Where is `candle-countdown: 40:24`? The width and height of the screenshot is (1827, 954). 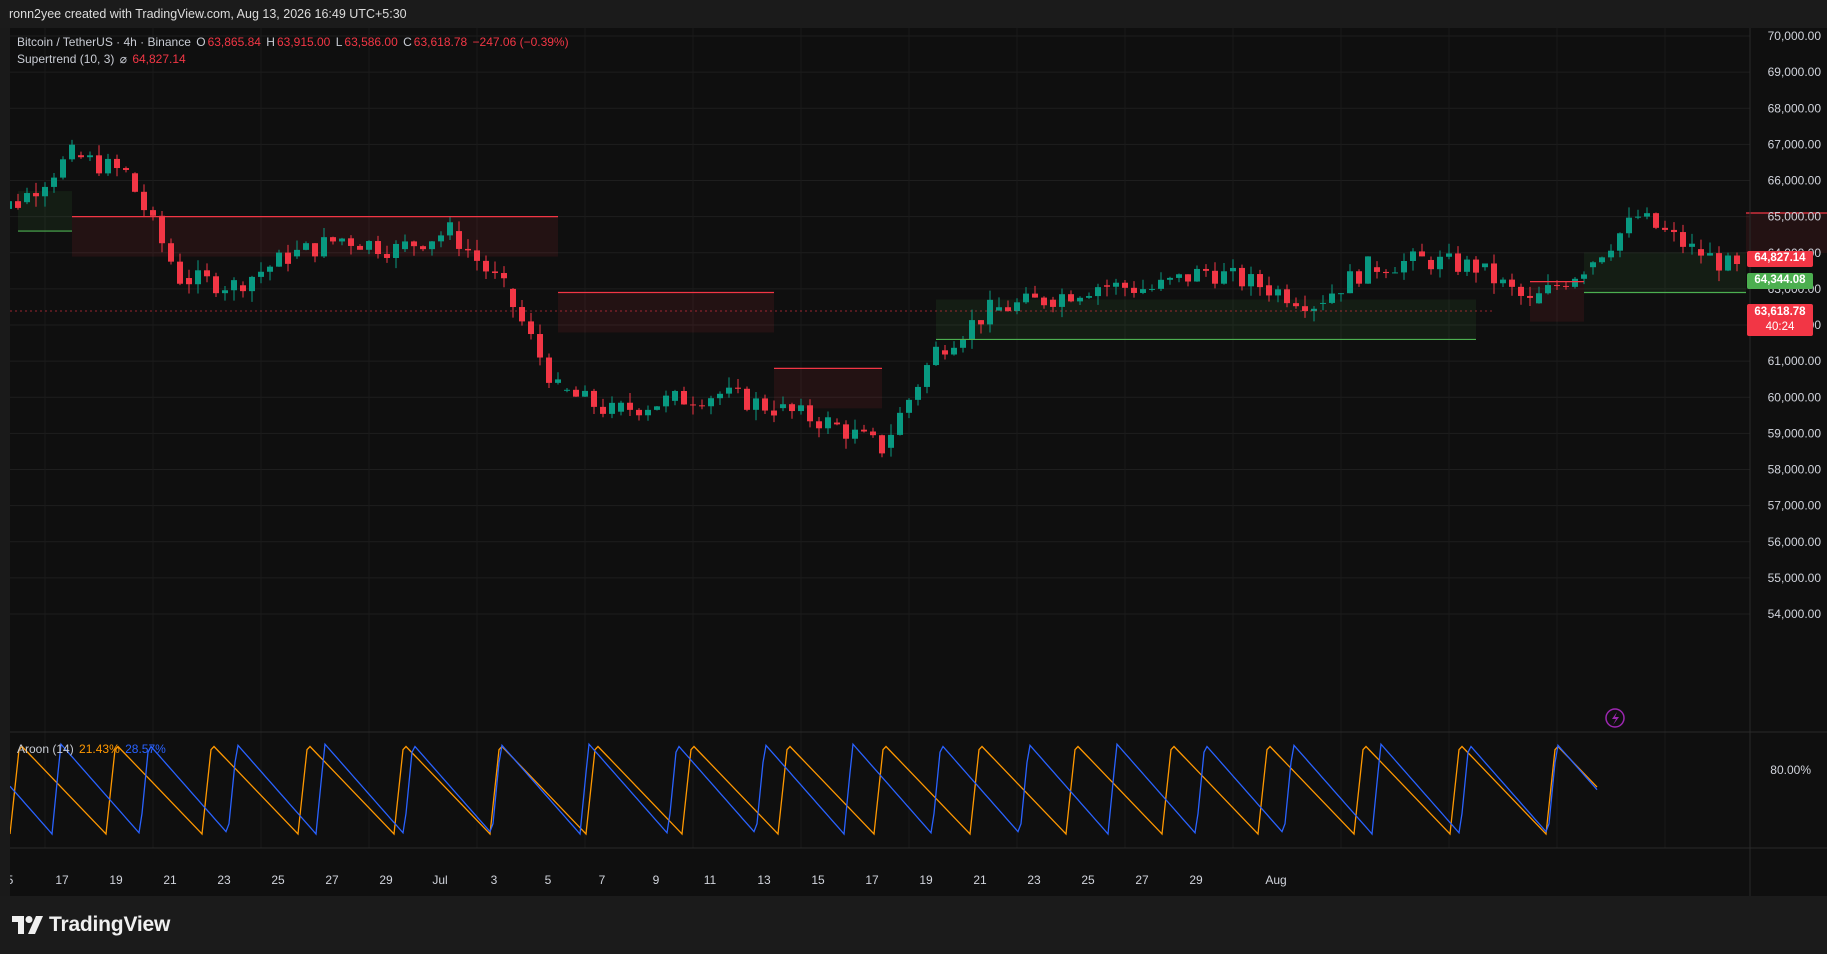
candle-countdown: 40:24 is located at coordinates (1780, 327).